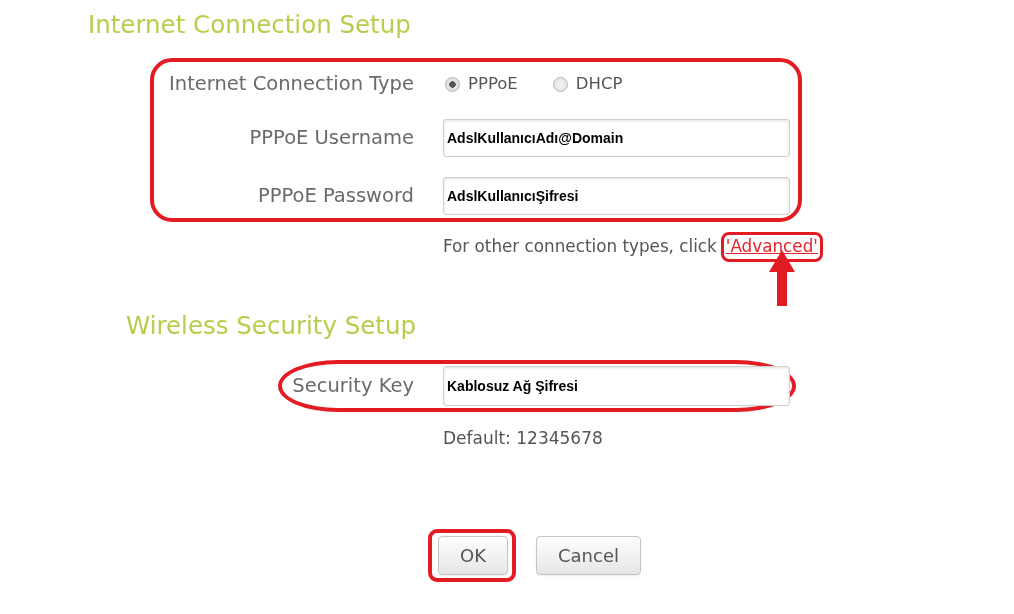 The width and height of the screenshot is (1014, 614). I want to click on cancel-button: Cancel, so click(588, 555).